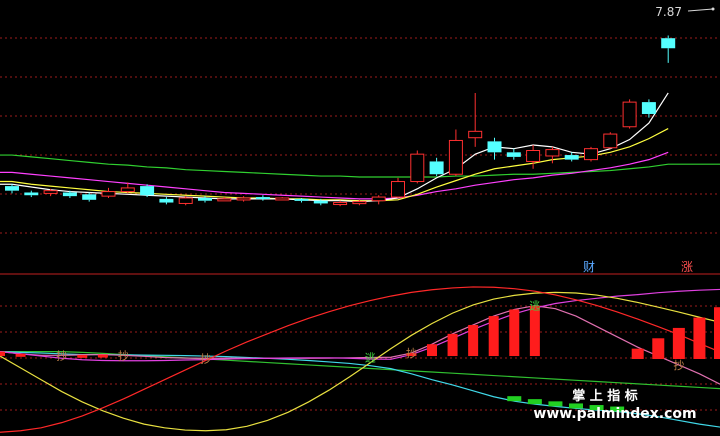  Describe the element at coordinates (360, 166) in the screenshot. I see `ma60-line` at that location.